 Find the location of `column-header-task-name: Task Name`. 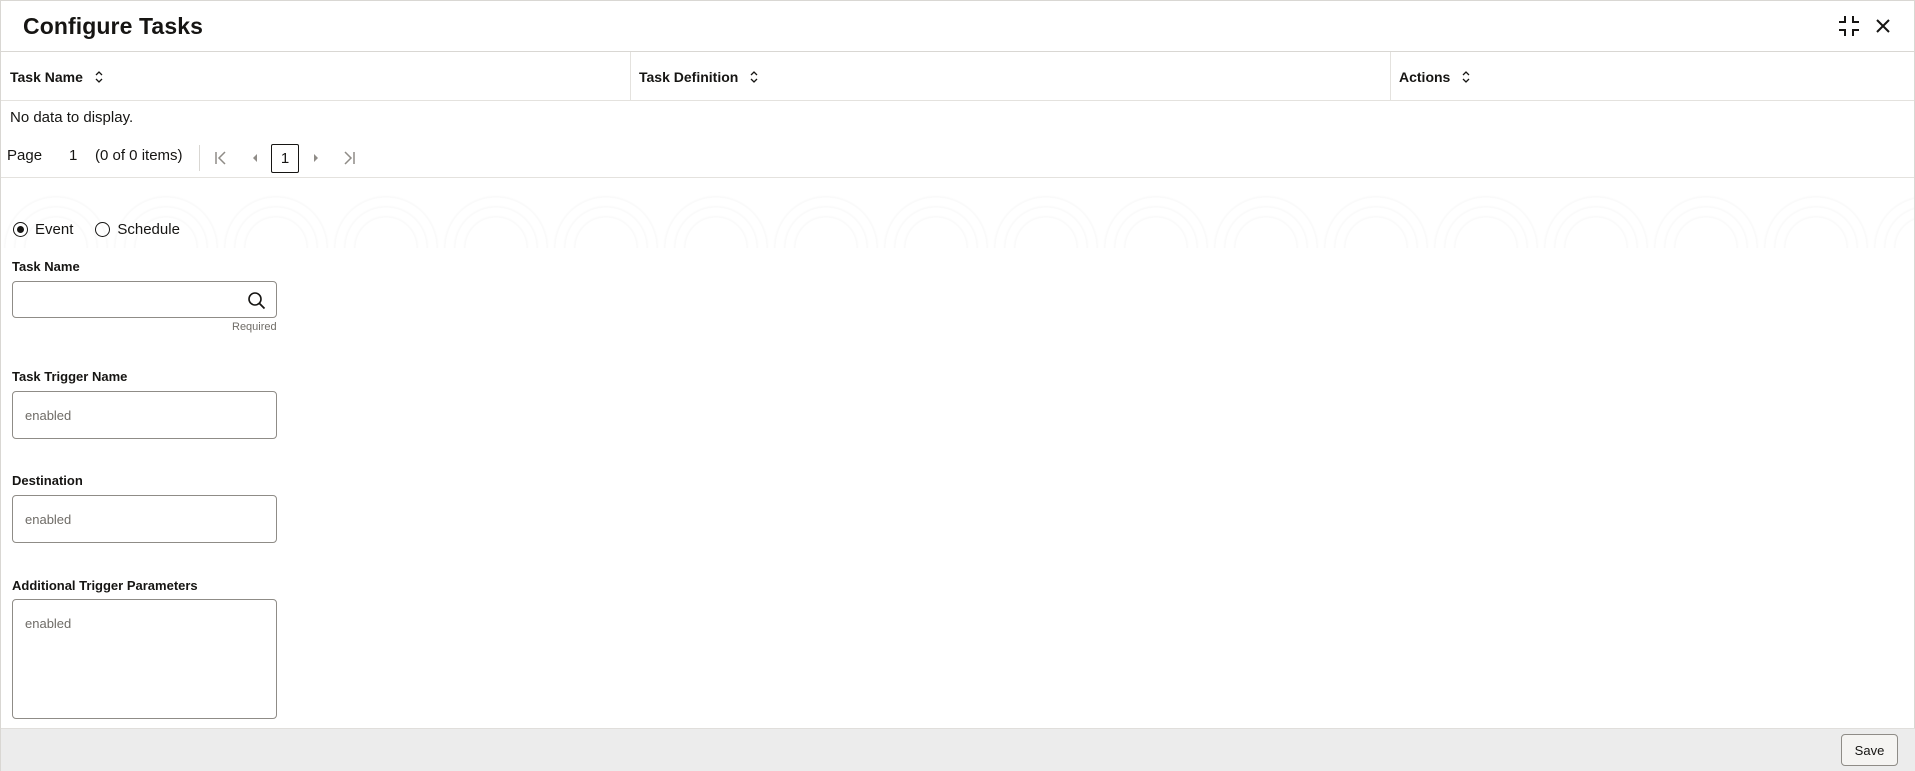

column-header-task-name: Task Name is located at coordinates (53, 76).